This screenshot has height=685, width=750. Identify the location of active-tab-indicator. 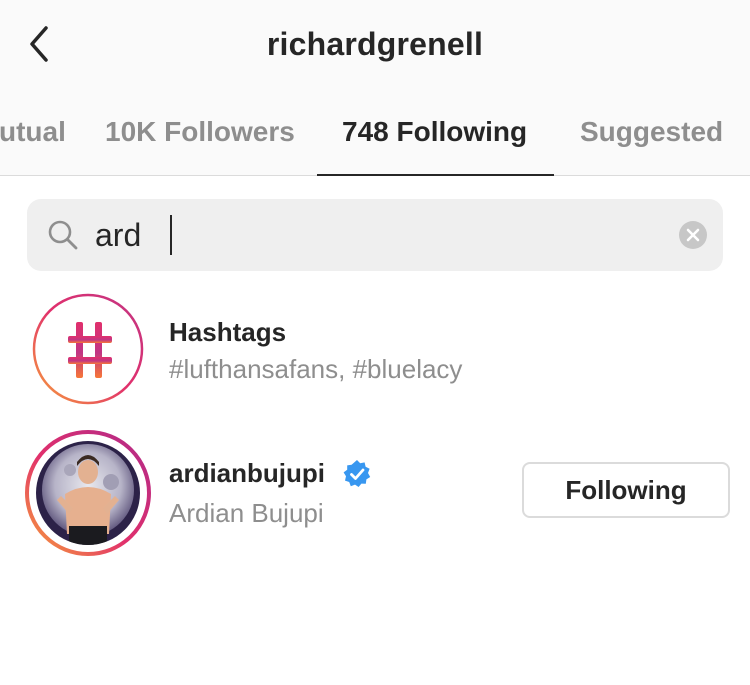
(435, 175).